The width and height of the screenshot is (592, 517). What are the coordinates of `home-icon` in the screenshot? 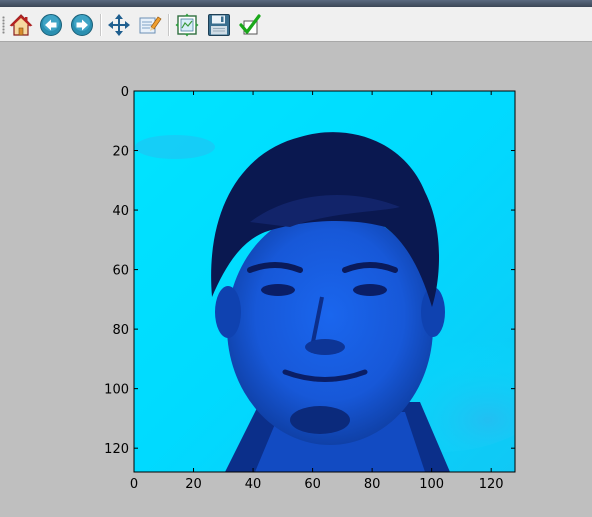 It's located at (21, 25).